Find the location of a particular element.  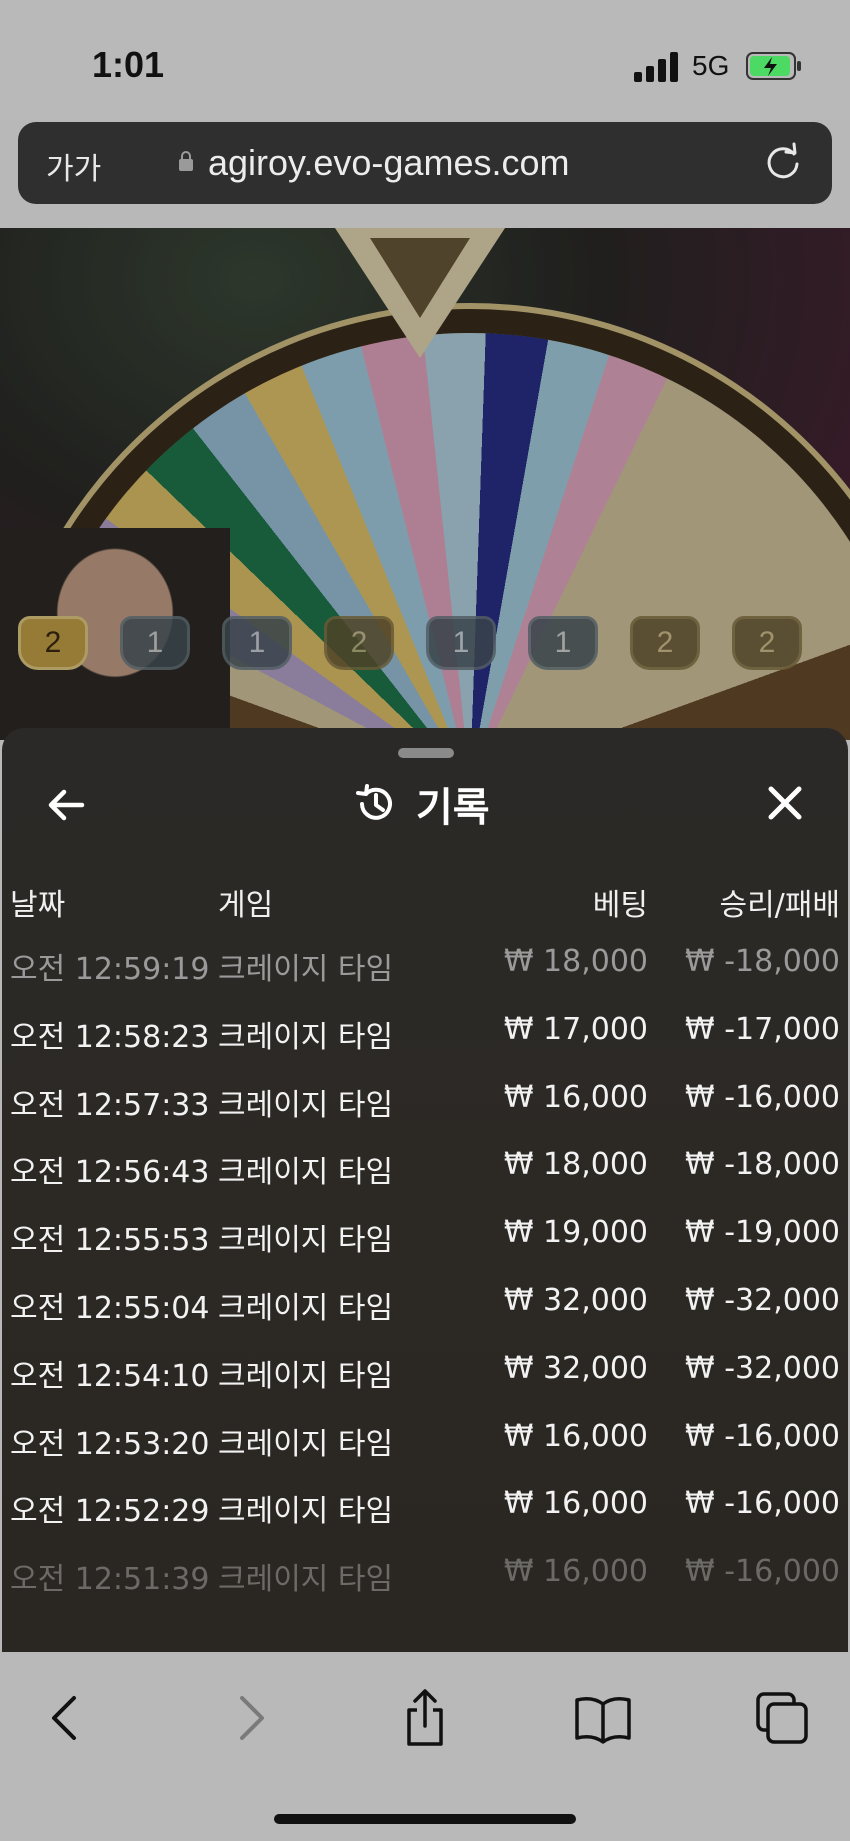

back-arrow-icon is located at coordinates (67, 805).